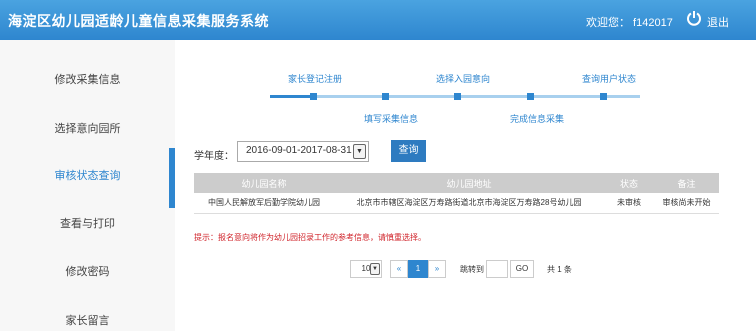  I want to click on kindergarten-name: 中国人民解放军后勤学院幼儿园, so click(264, 203).